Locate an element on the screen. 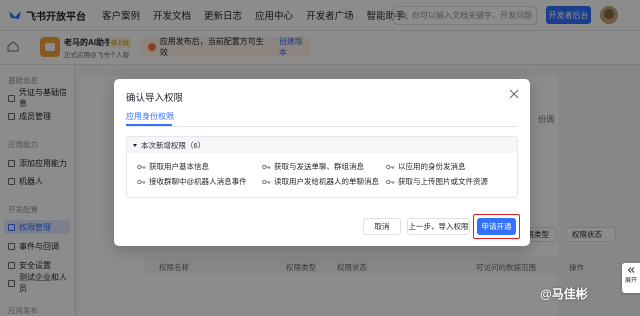 Image resolution: width=640 pixels, height=316 pixels. permission-label: 读取用户发给机器人的单聊消息 is located at coordinates (326, 181).